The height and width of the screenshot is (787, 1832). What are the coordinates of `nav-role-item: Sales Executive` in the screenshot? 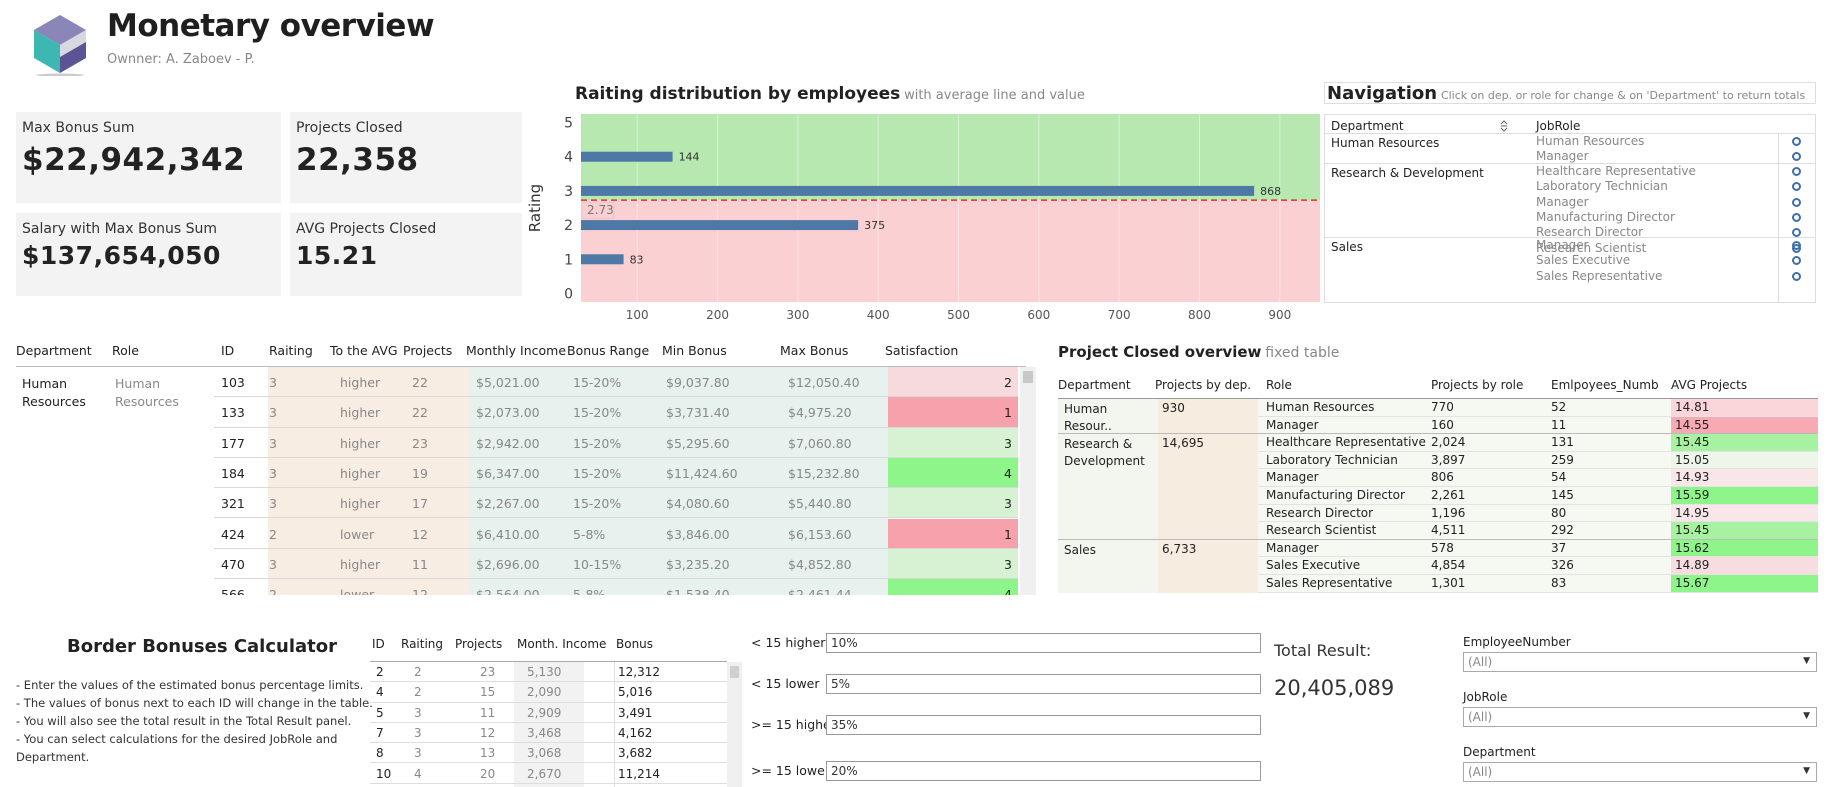 It's located at (1583, 260).